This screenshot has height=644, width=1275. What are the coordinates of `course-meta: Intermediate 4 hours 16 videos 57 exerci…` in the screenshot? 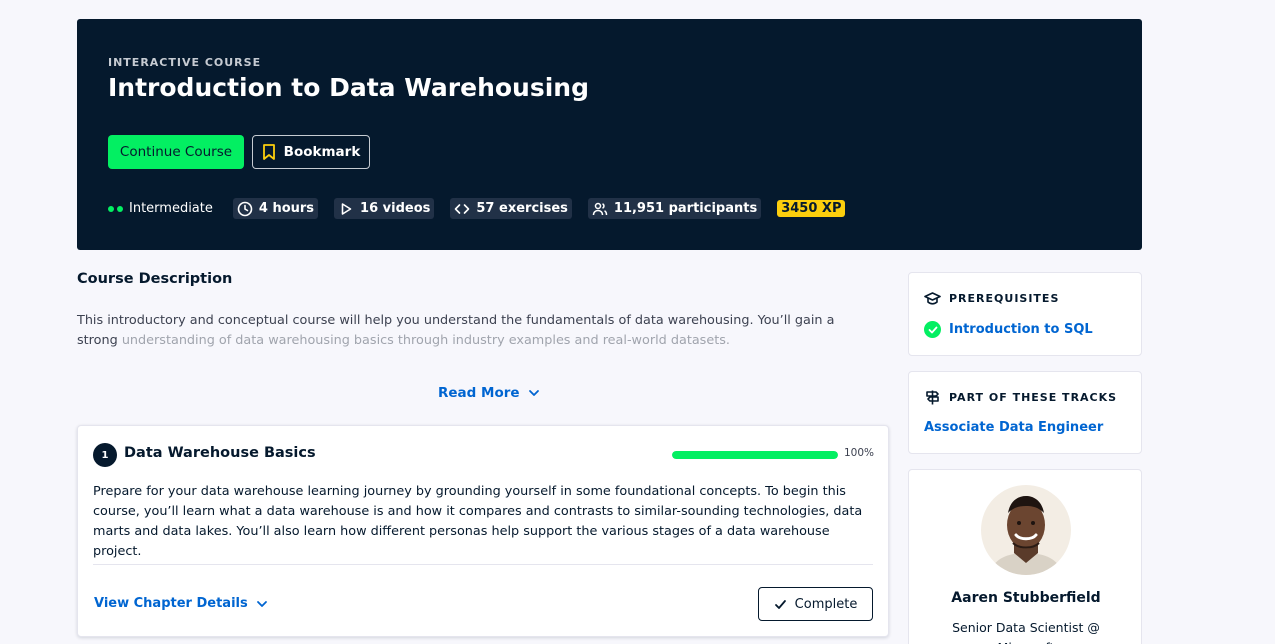 It's located at (477, 208).